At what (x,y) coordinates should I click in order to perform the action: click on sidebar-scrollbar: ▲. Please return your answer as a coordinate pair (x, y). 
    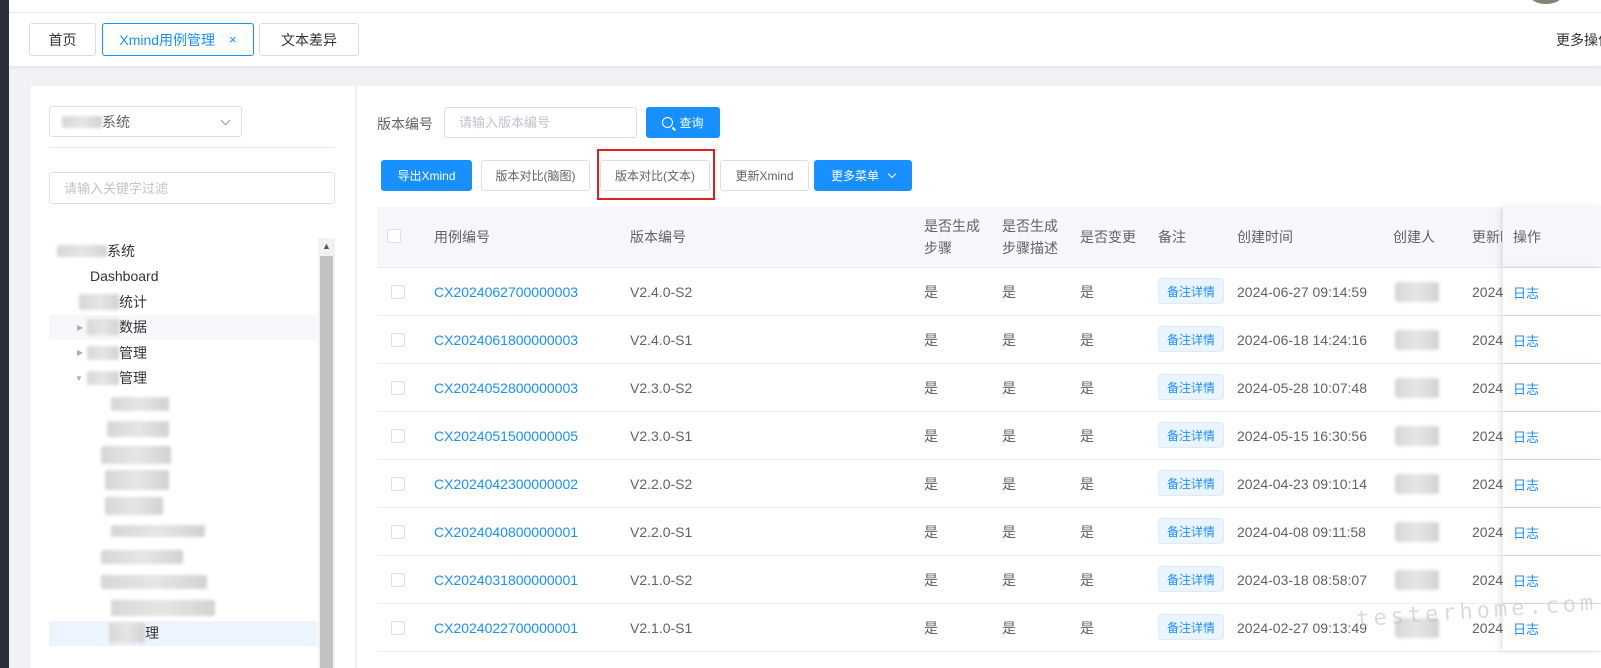
    Looking at the image, I should click on (326, 453).